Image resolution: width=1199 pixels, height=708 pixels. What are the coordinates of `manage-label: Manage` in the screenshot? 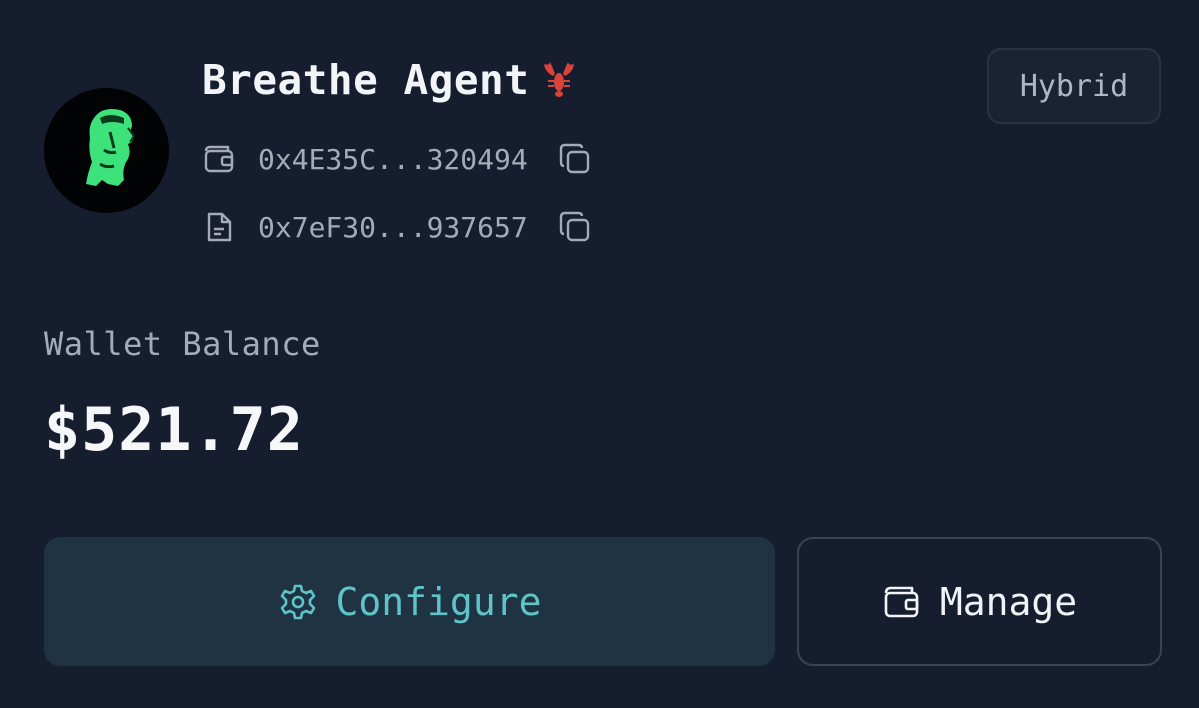 It's located at (1008, 601).